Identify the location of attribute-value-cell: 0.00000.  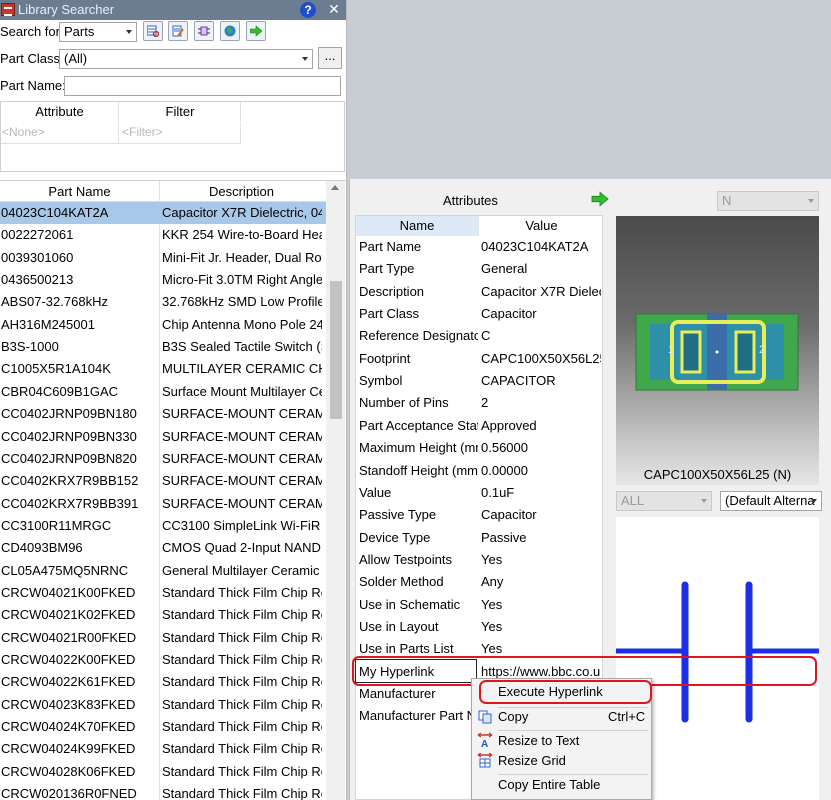
(504, 470).